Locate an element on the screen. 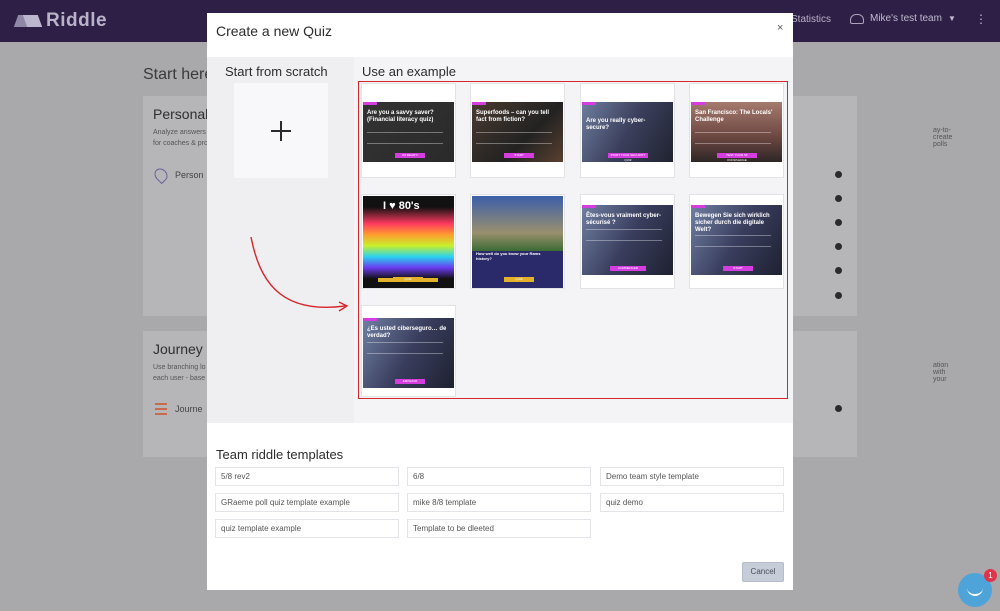  team-template-item: mike 8/8 template is located at coordinates (499, 502).